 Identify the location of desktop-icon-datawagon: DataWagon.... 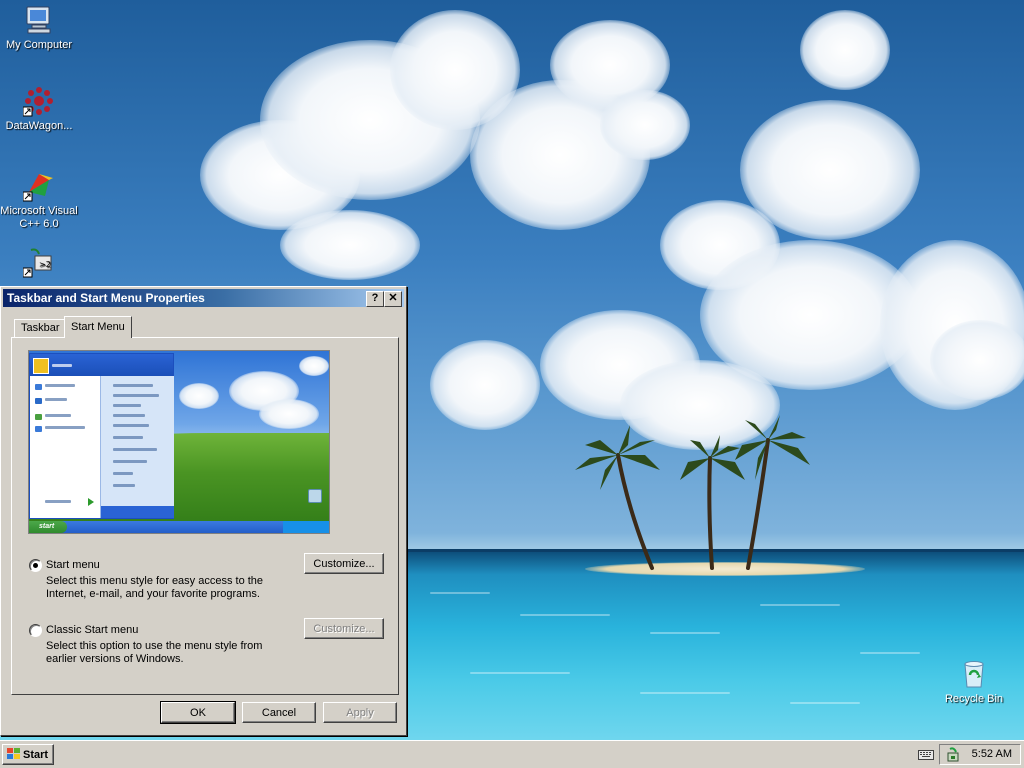
(39, 109).